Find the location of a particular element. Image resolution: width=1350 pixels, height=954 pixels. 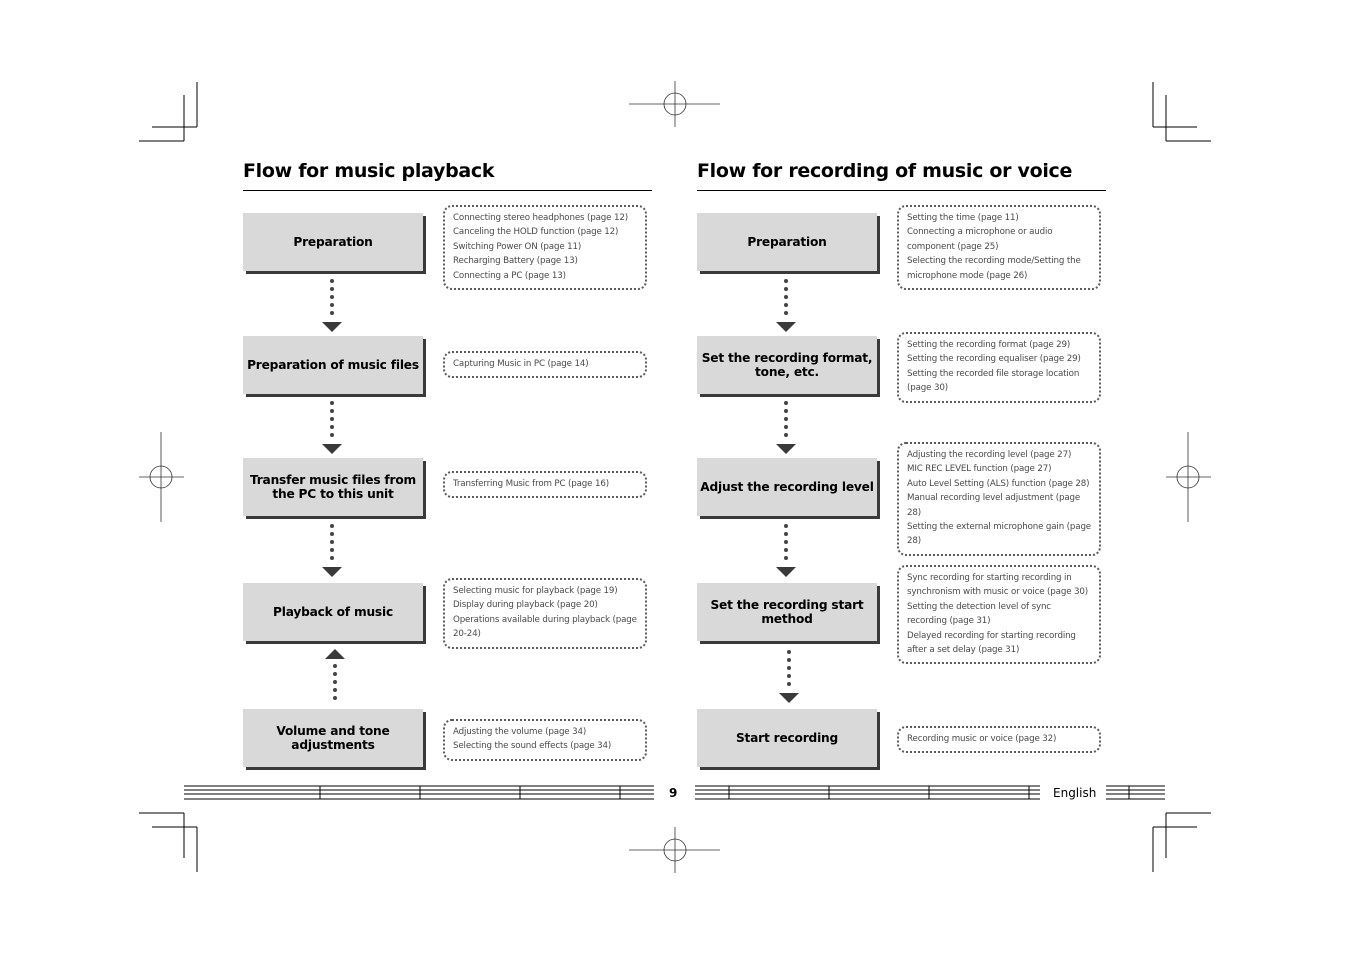

language-label: English is located at coordinates (1075, 793).